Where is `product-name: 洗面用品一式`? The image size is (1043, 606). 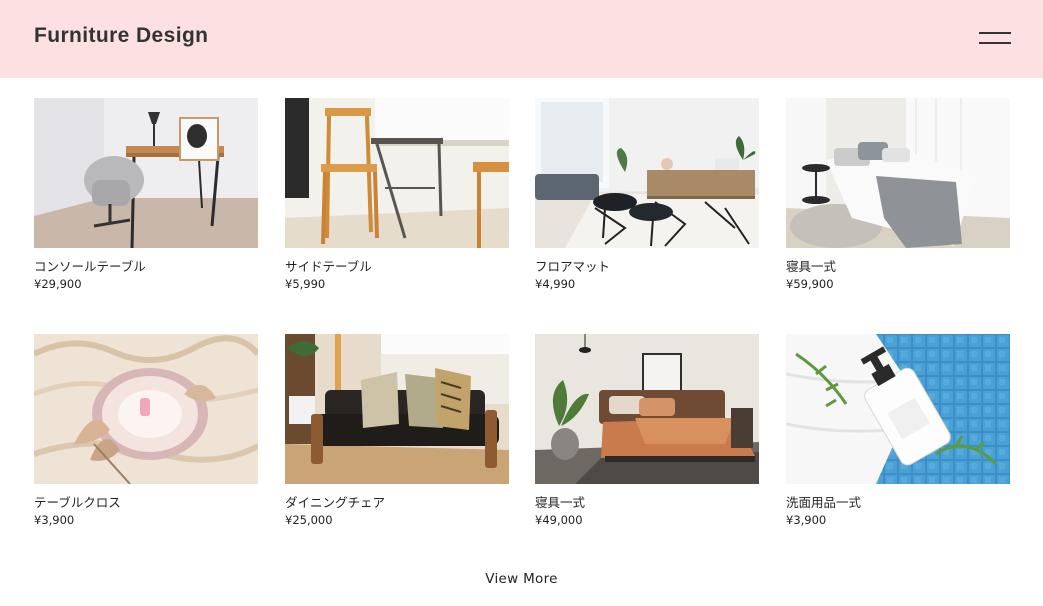
product-name: 洗面用品一式 is located at coordinates (824, 502).